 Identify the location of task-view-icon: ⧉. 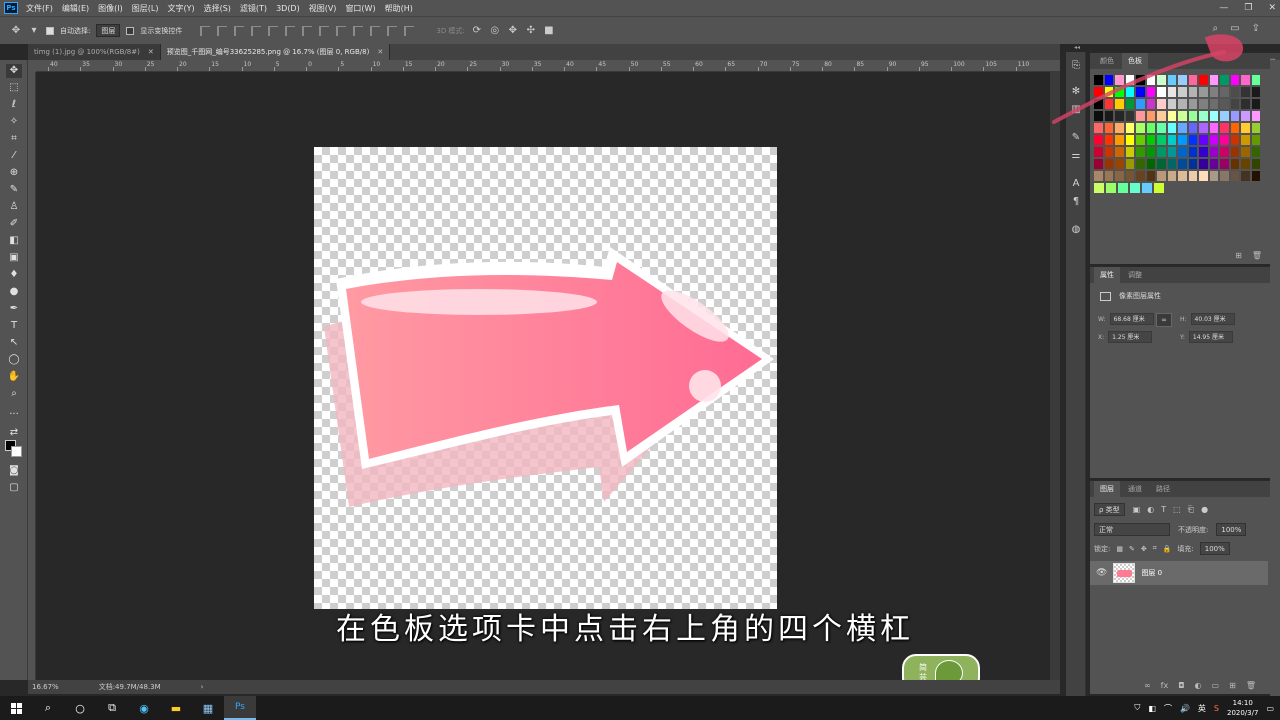
(112, 708).